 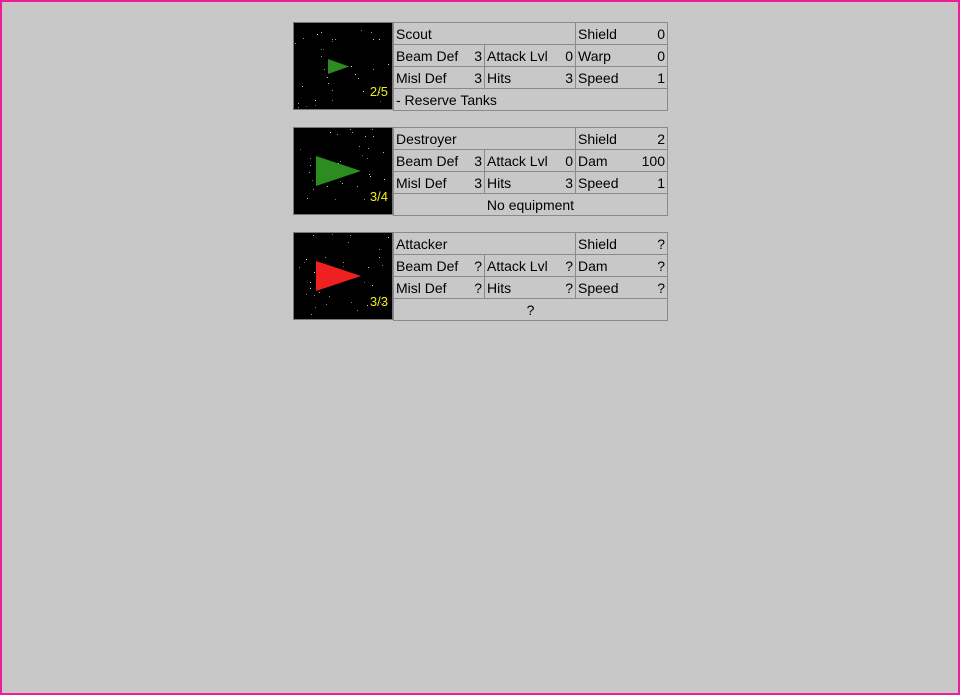 I want to click on ship-thumbnail: 3/4, so click(x=343, y=171).